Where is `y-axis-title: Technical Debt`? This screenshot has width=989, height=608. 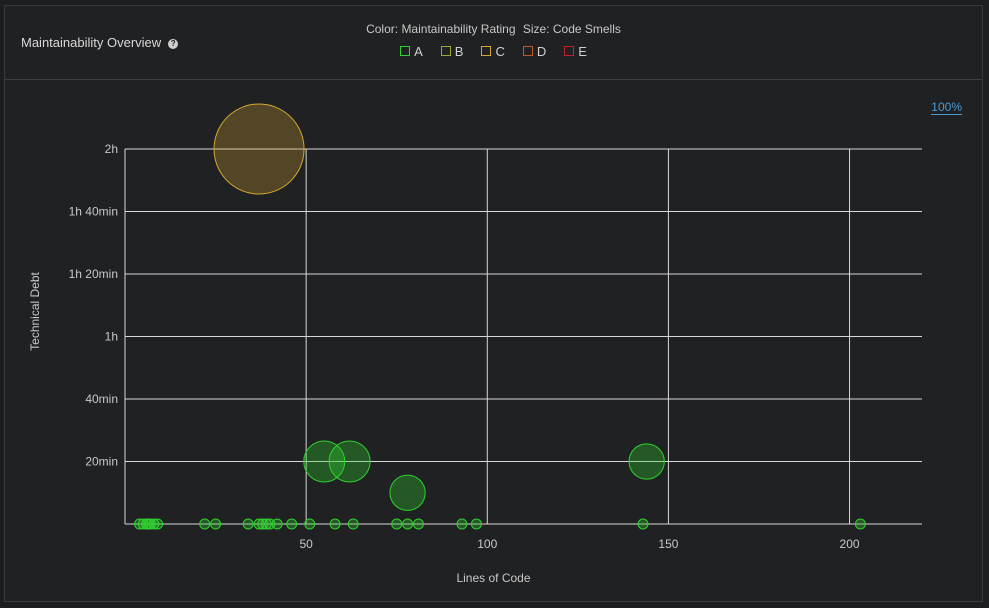
y-axis-title: Technical Debt is located at coordinates (35, 310).